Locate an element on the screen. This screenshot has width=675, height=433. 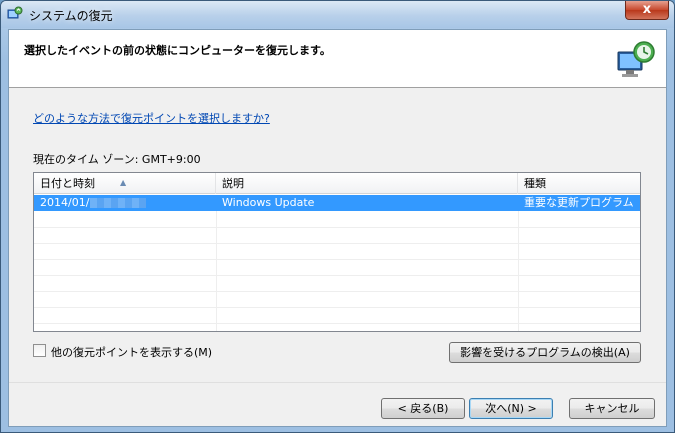
scan-affected-programs-button: 影響を受けるプログラムの検出(A) is located at coordinates (545, 352).